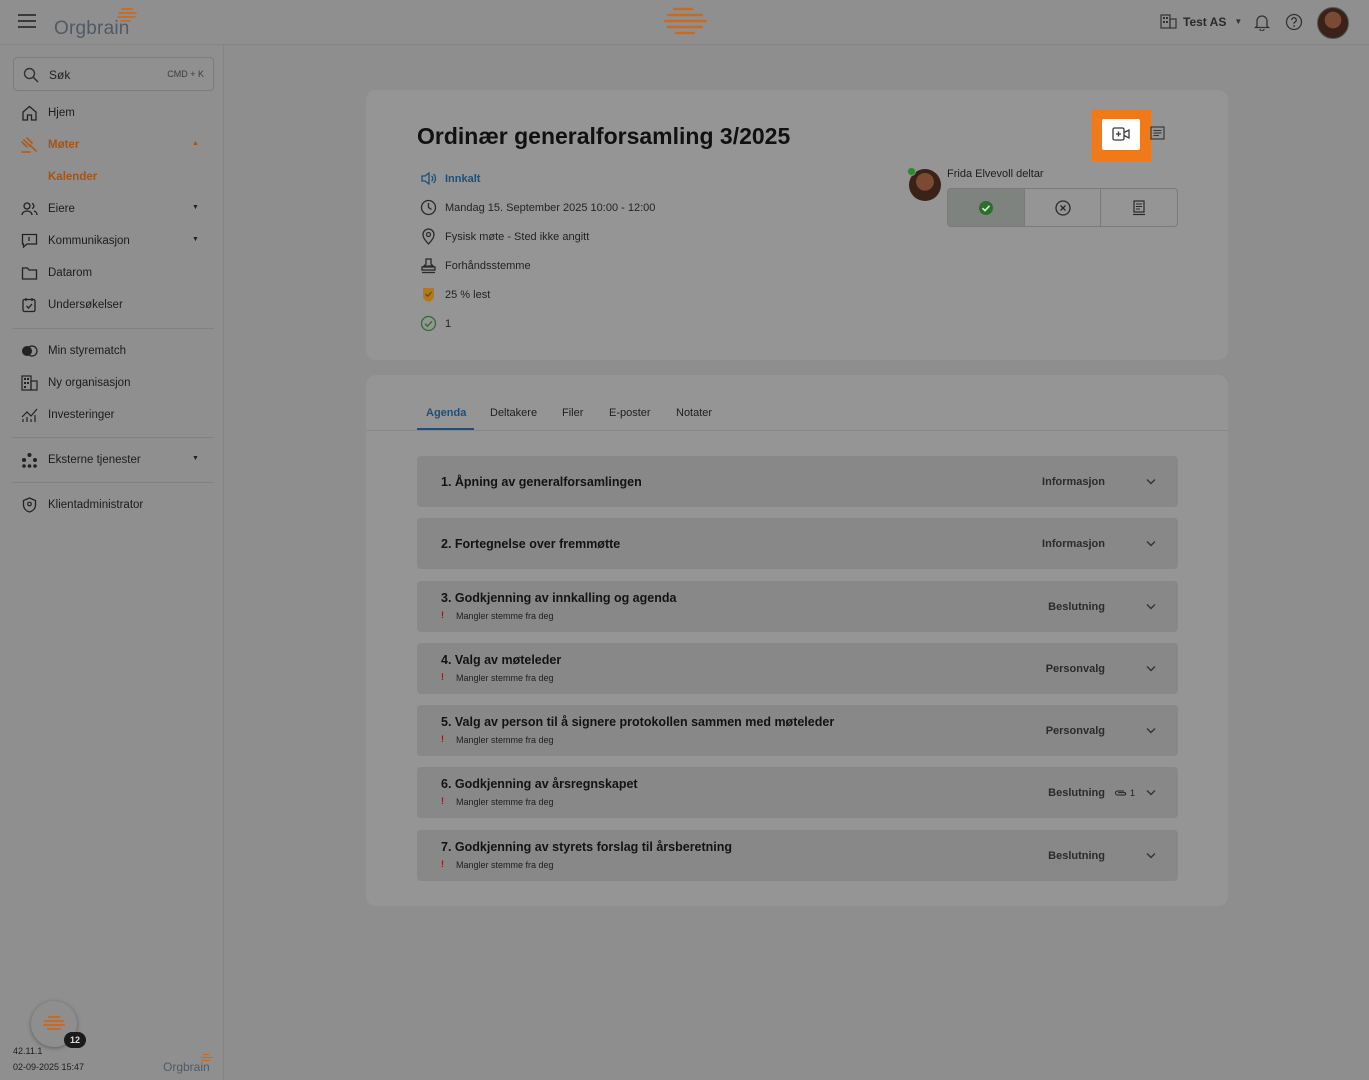 The image size is (1369, 1080). I want to click on paperclip-icon, so click(1121, 793).